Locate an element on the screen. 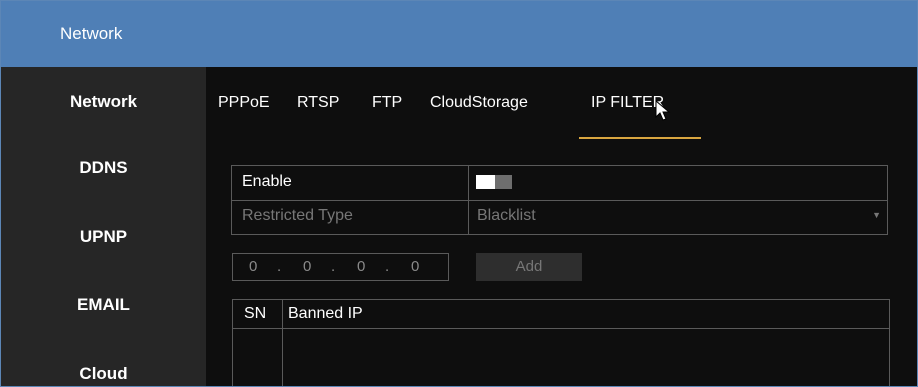 The height and width of the screenshot is (387, 918). column-header-banned-ip: Banned IP is located at coordinates (325, 313).